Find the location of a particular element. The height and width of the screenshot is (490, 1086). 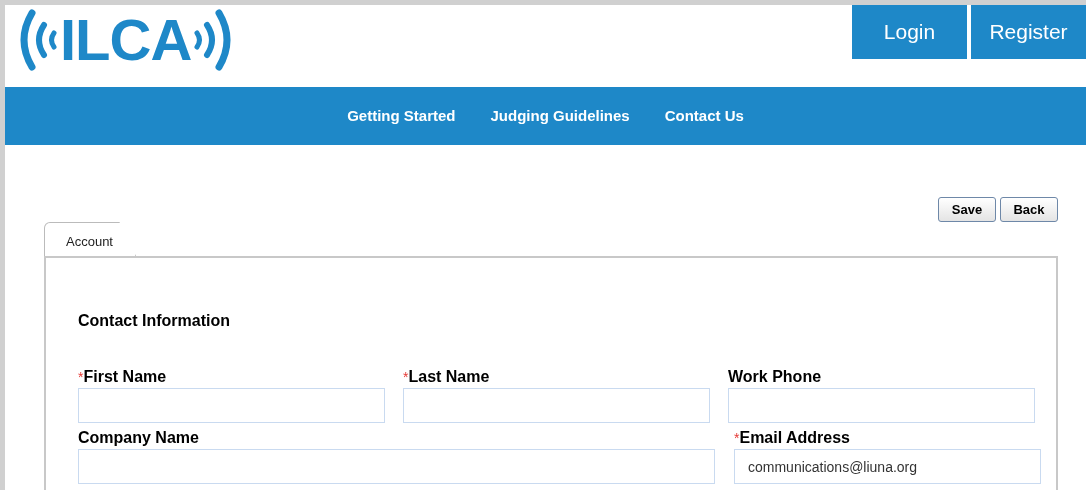

nav-link: Judging Guidelines is located at coordinates (560, 116).